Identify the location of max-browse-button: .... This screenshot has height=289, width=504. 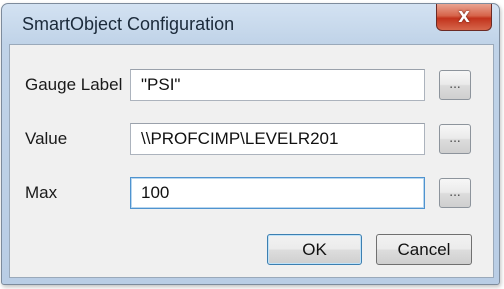
(455, 193).